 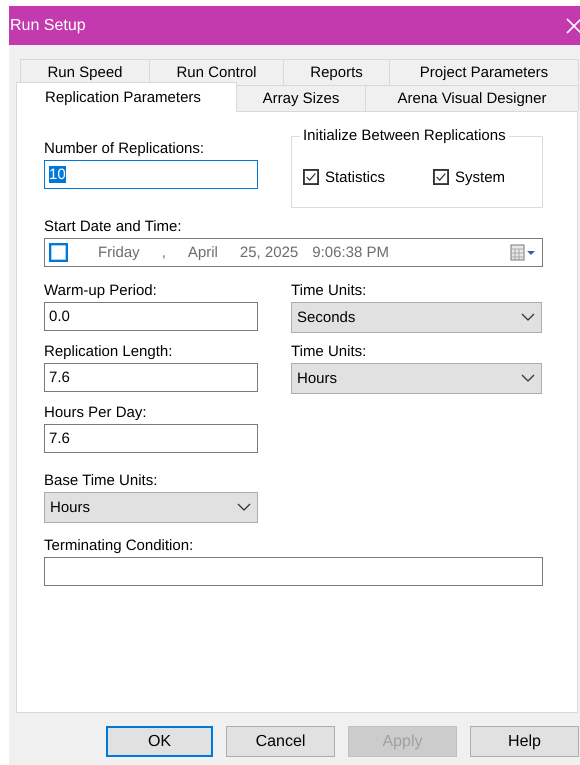 What do you see at coordinates (119, 252) in the screenshot?
I see `date-day: Friday` at bounding box center [119, 252].